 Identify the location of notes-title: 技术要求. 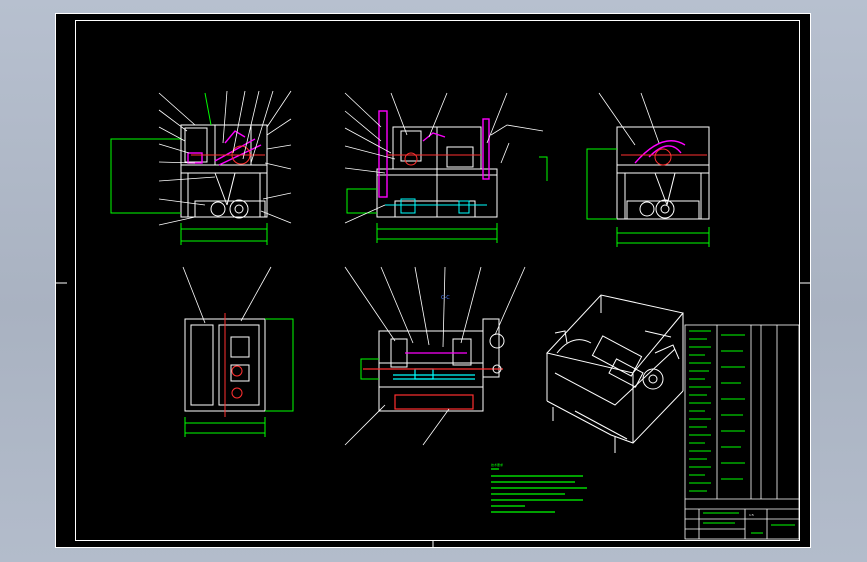
(497, 464).